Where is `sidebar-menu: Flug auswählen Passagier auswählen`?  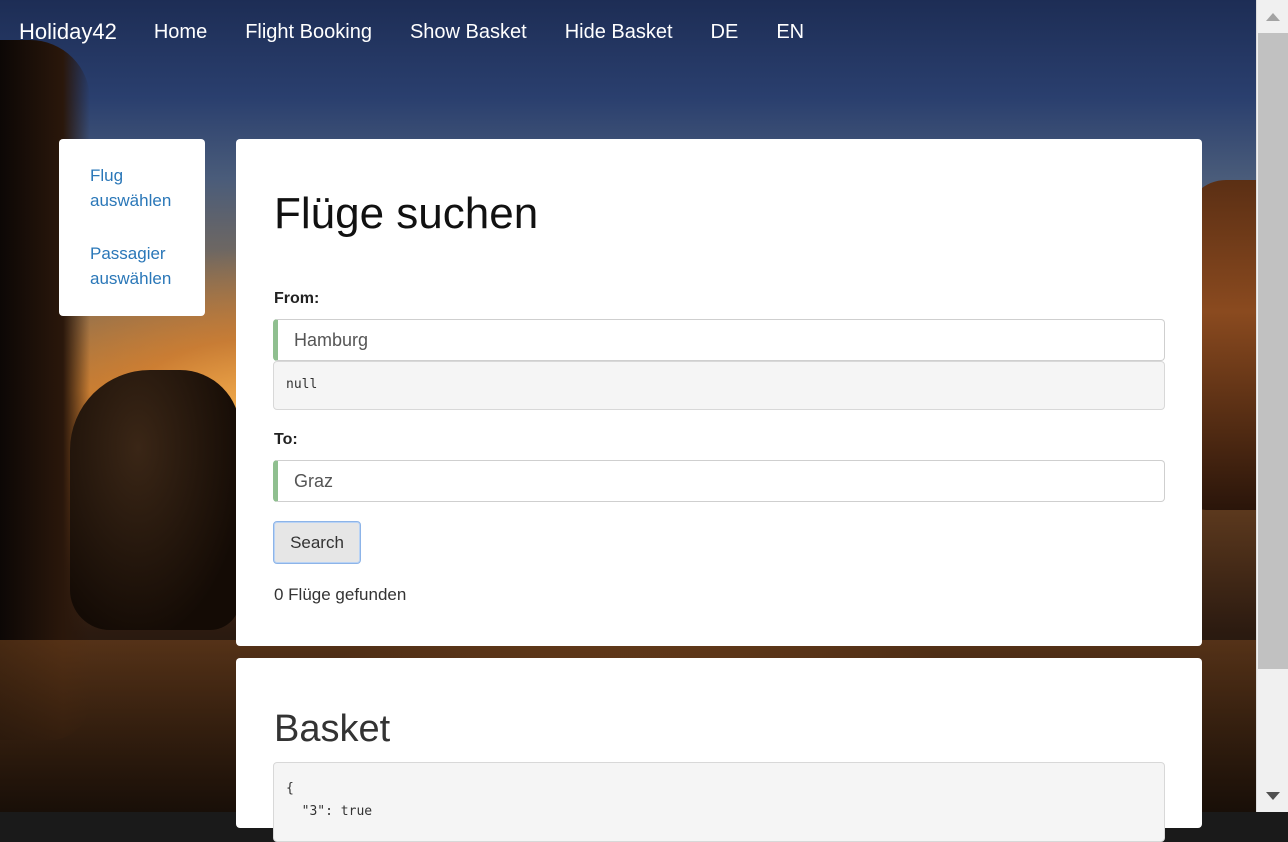 sidebar-menu: Flug auswählen Passagier auswählen is located at coordinates (132, 227).